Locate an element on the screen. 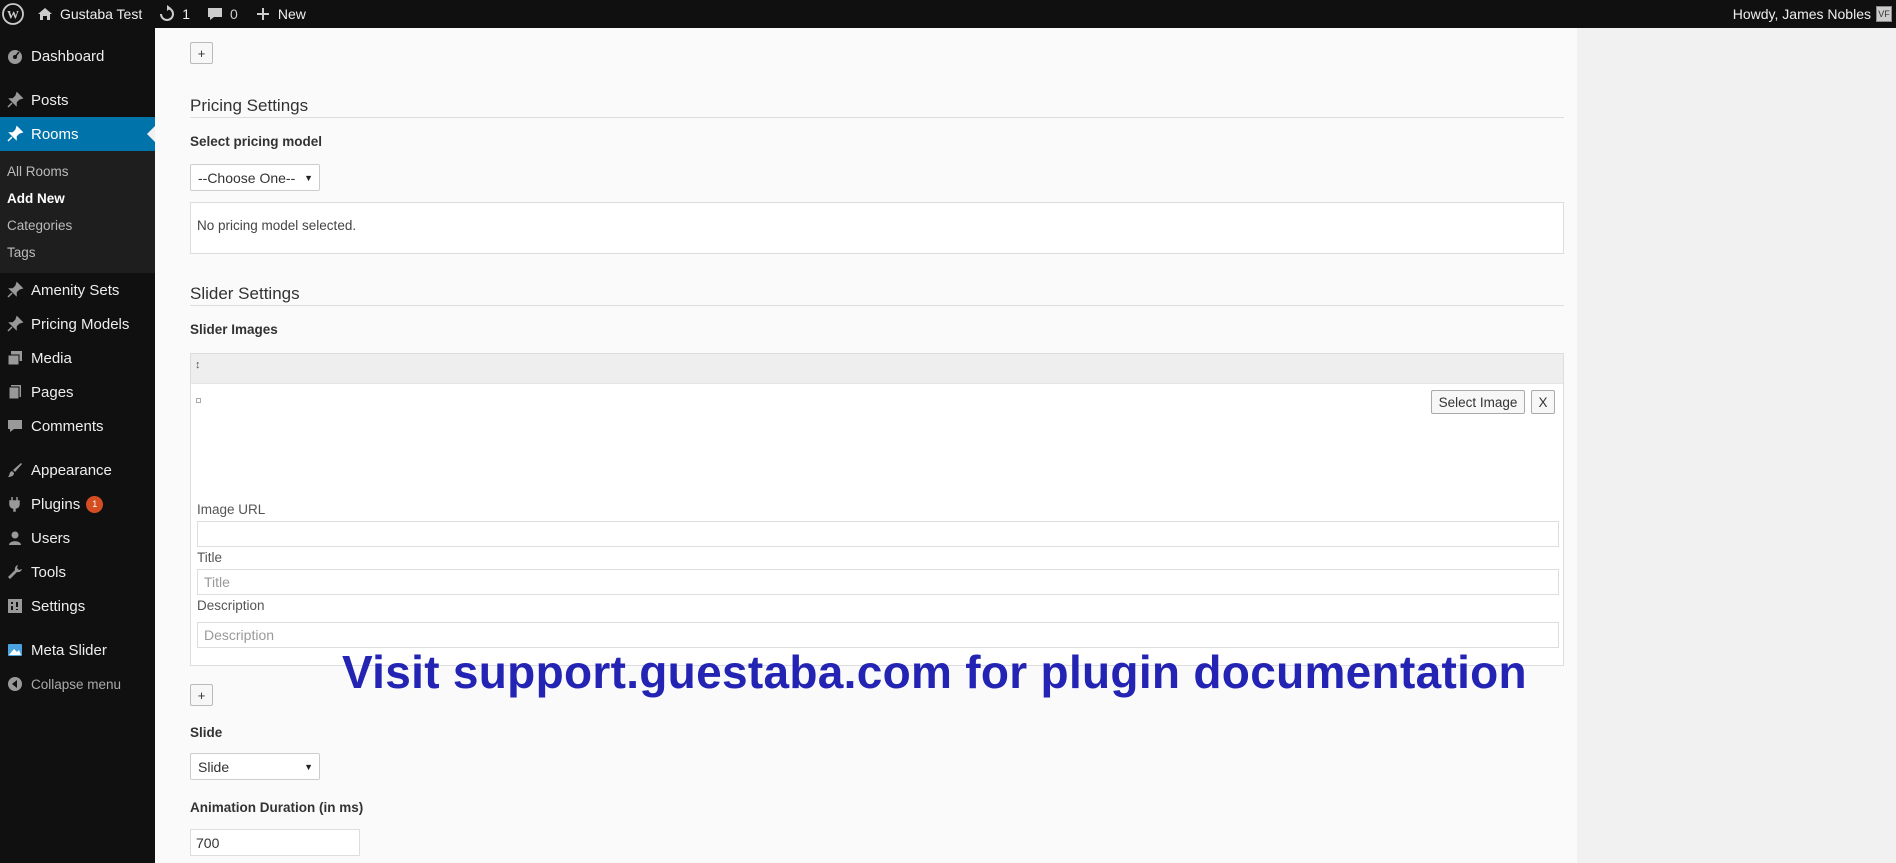 The height and width of the screenshot is (863, 1896). menu-pages: Pages is located at coordinates (77, 392).